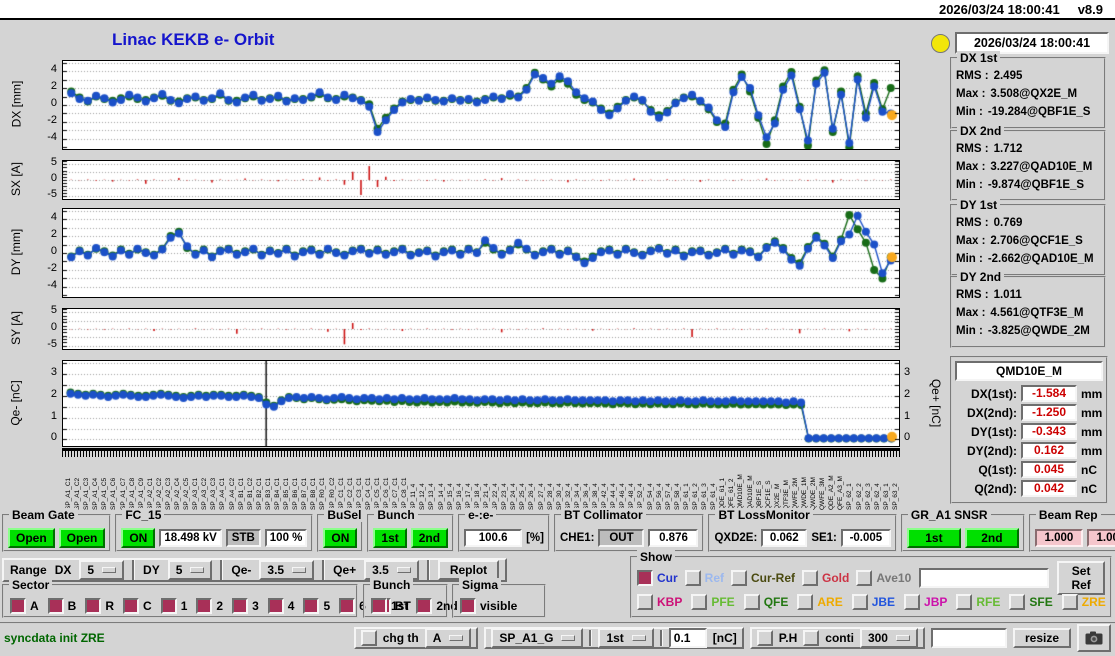 The image size is (1115, 656). Describe the element at coordinates (888, 638) in the screenshot. I see `interval-menu: 300` at that location.